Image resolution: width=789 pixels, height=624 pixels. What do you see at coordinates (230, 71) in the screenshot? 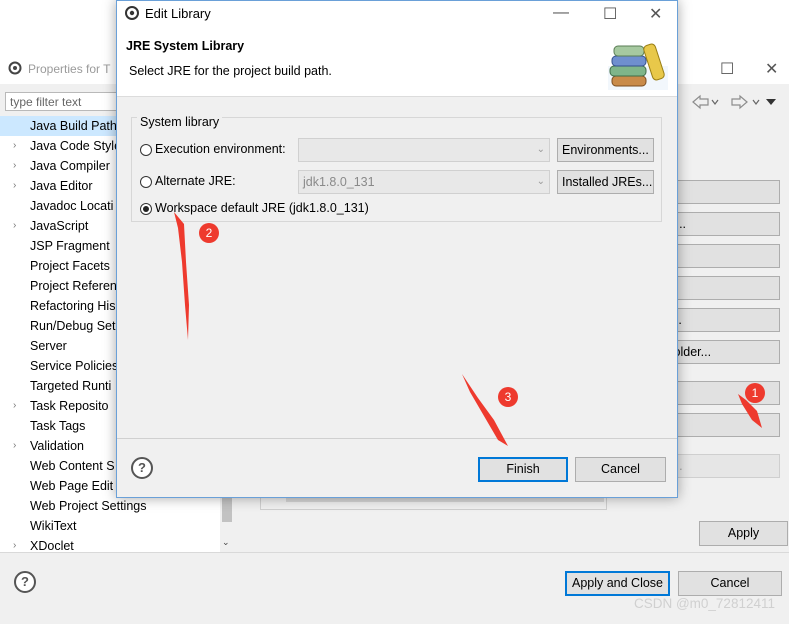
I see `dialog-header-subtitle: Select JRE for the project build path.` at bounding box center [230, 71].